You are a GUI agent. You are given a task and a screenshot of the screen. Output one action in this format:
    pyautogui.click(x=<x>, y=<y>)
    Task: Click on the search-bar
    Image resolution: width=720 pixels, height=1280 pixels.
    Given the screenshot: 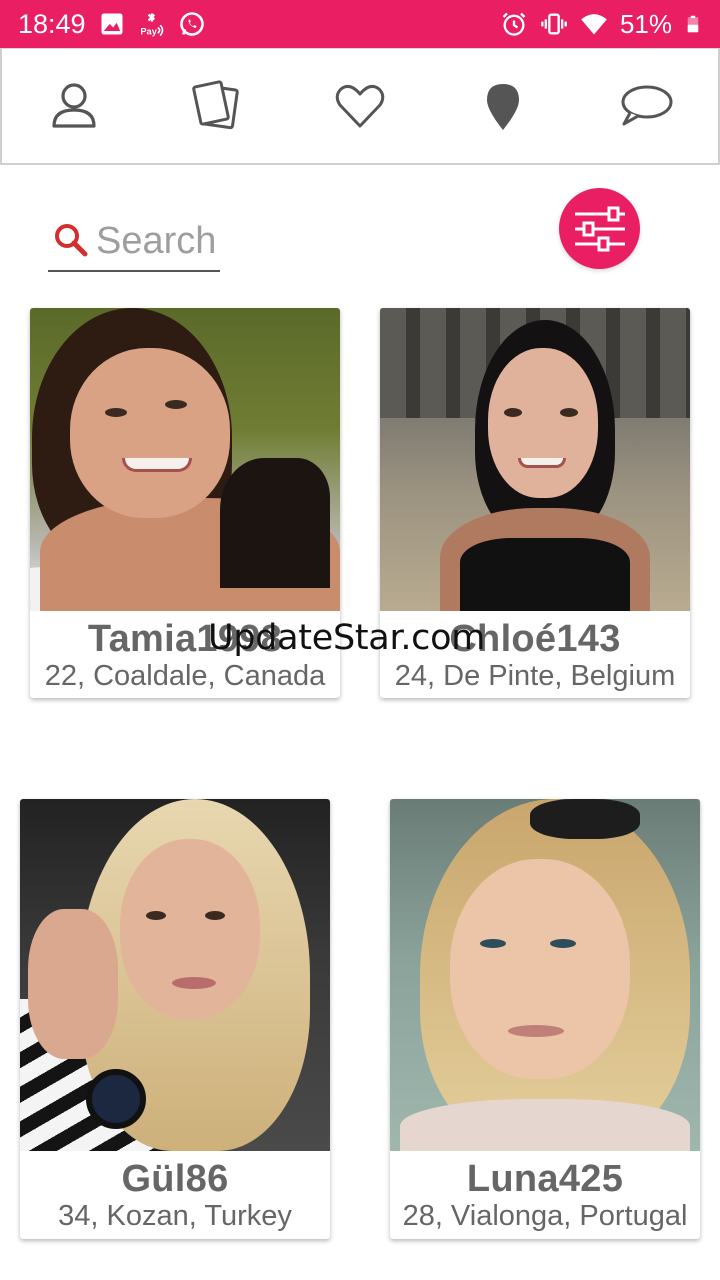 What is the action you would take?
    pyautogui.click(x=134, y=242)
    